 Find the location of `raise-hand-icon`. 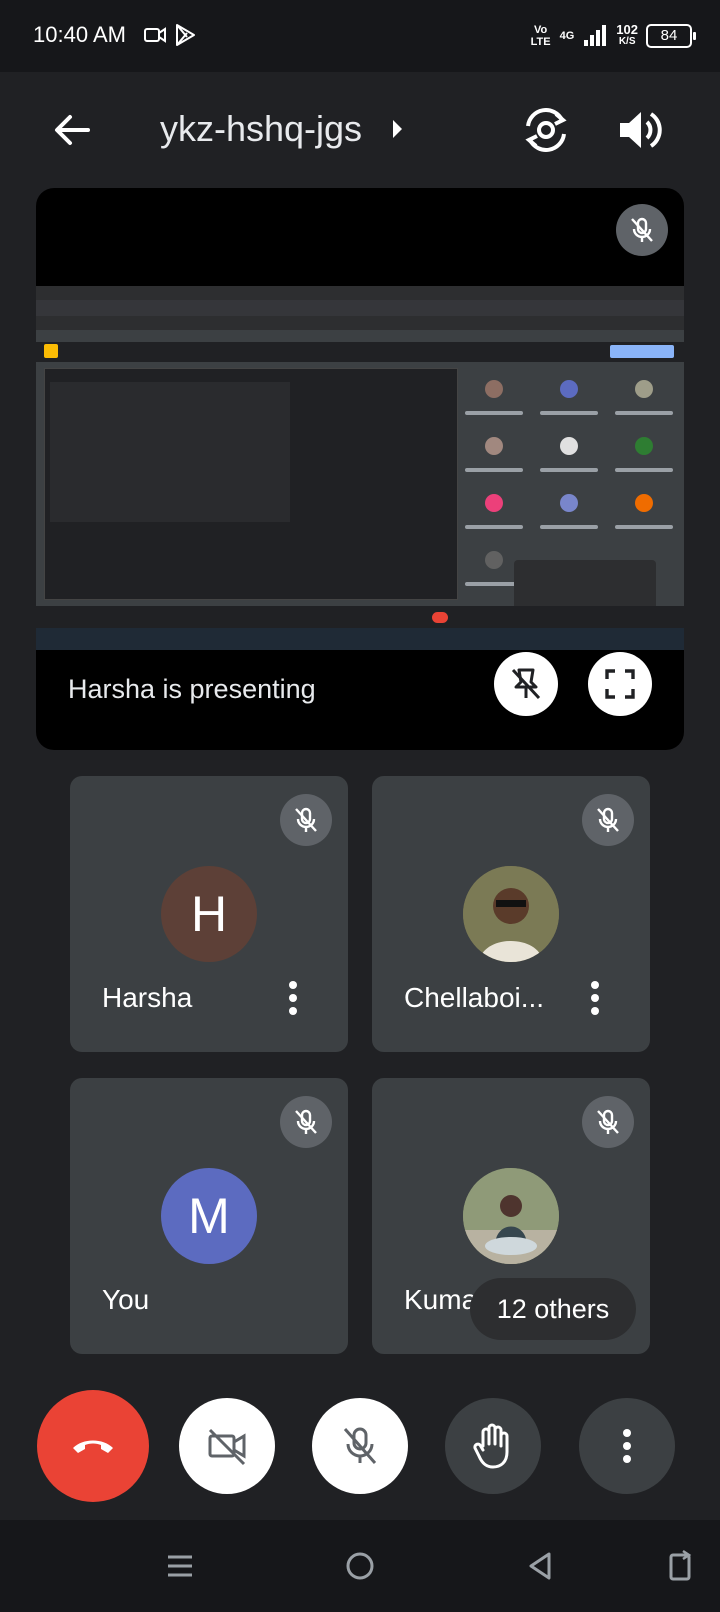

raise-hand-icon is located at coordinates (491, 1446).